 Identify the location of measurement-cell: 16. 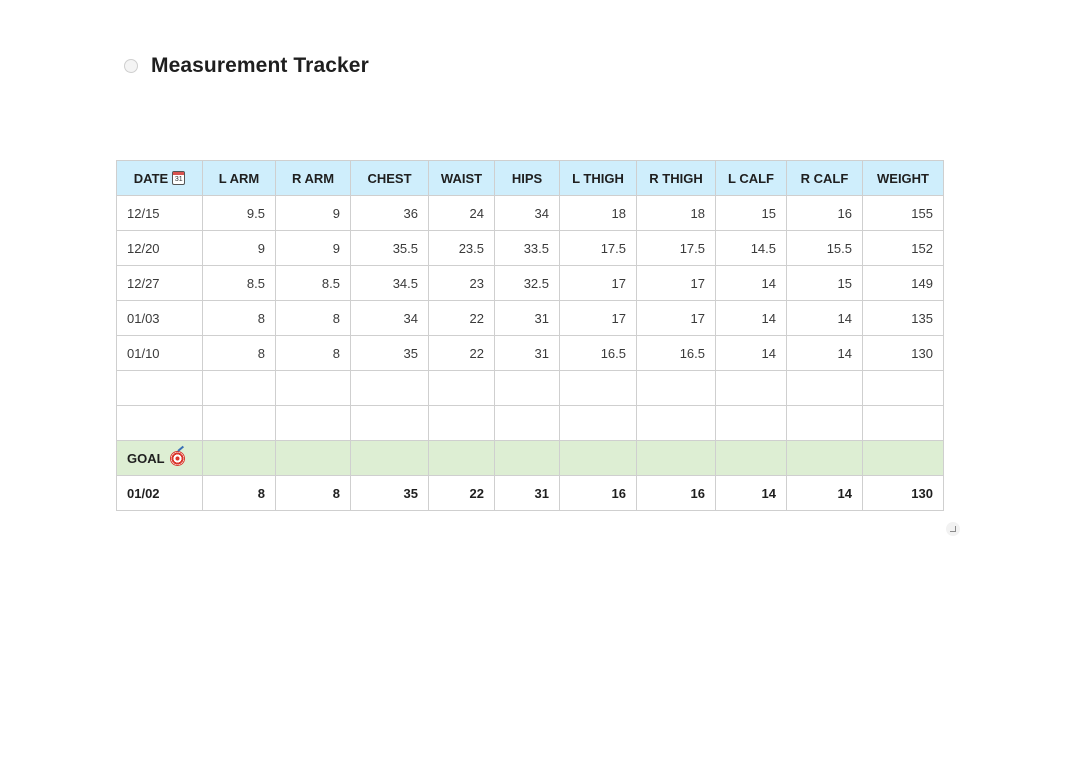
(824, 213).